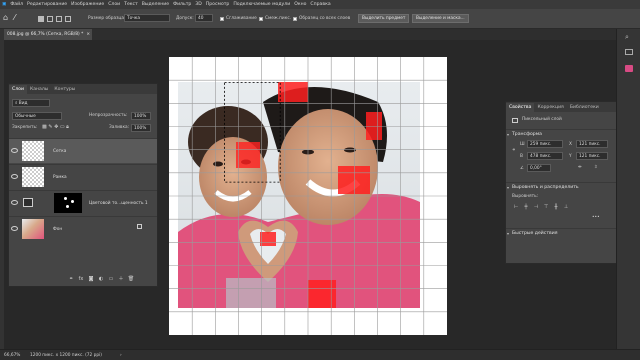 This screenshot has width=640, height=360. Describe the element at coordinates (60, 151) in the screenshot. I see `layer-name: Сетка` at that location.